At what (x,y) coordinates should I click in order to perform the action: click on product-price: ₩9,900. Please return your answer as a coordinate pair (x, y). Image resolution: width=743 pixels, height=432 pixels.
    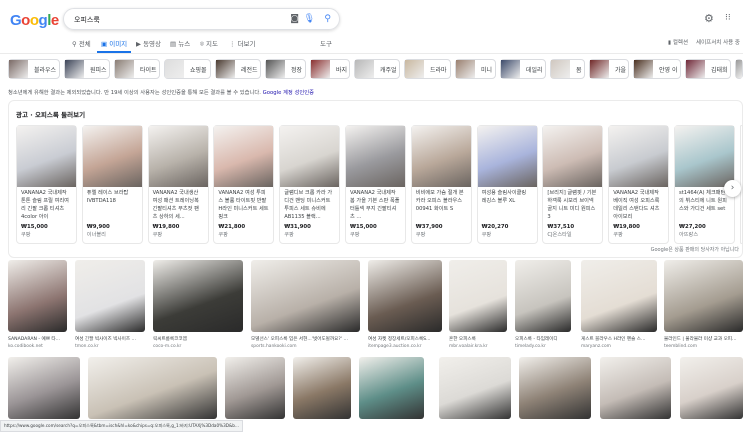
    Looking at the image, I should click on (98, 227).